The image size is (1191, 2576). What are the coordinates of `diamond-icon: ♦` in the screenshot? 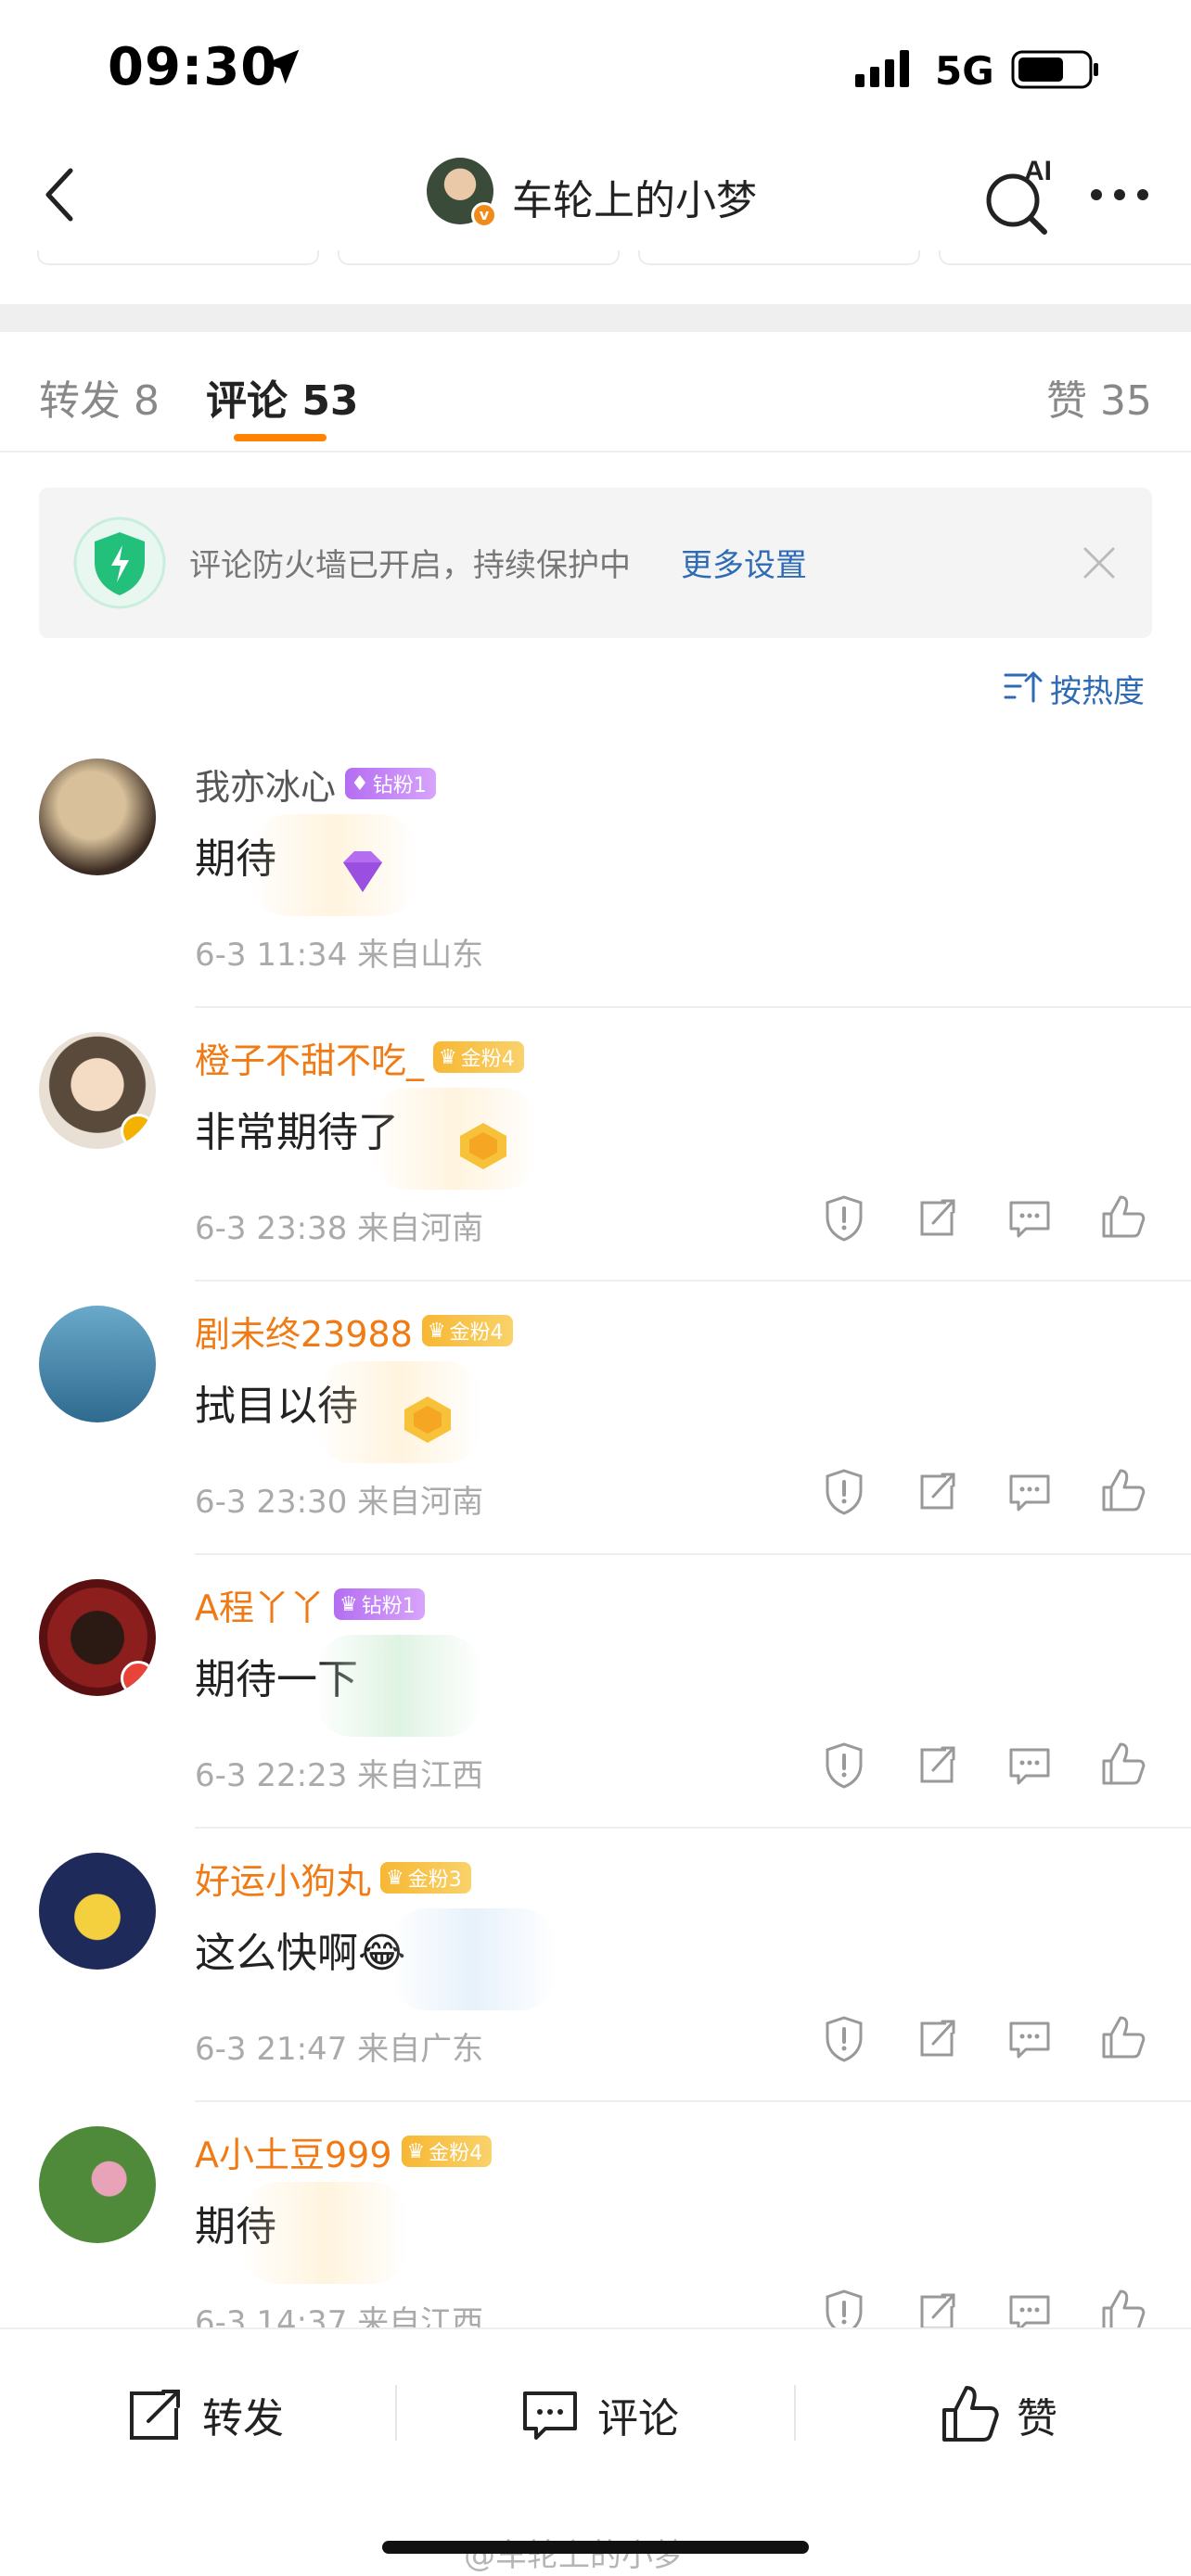 It's located at (360, 784).